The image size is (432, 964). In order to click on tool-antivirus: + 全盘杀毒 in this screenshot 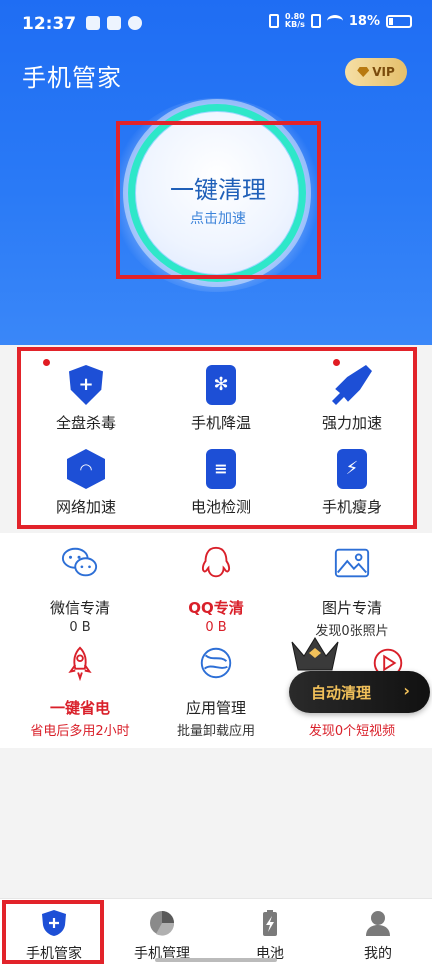, I will do `click(86, 395)`.